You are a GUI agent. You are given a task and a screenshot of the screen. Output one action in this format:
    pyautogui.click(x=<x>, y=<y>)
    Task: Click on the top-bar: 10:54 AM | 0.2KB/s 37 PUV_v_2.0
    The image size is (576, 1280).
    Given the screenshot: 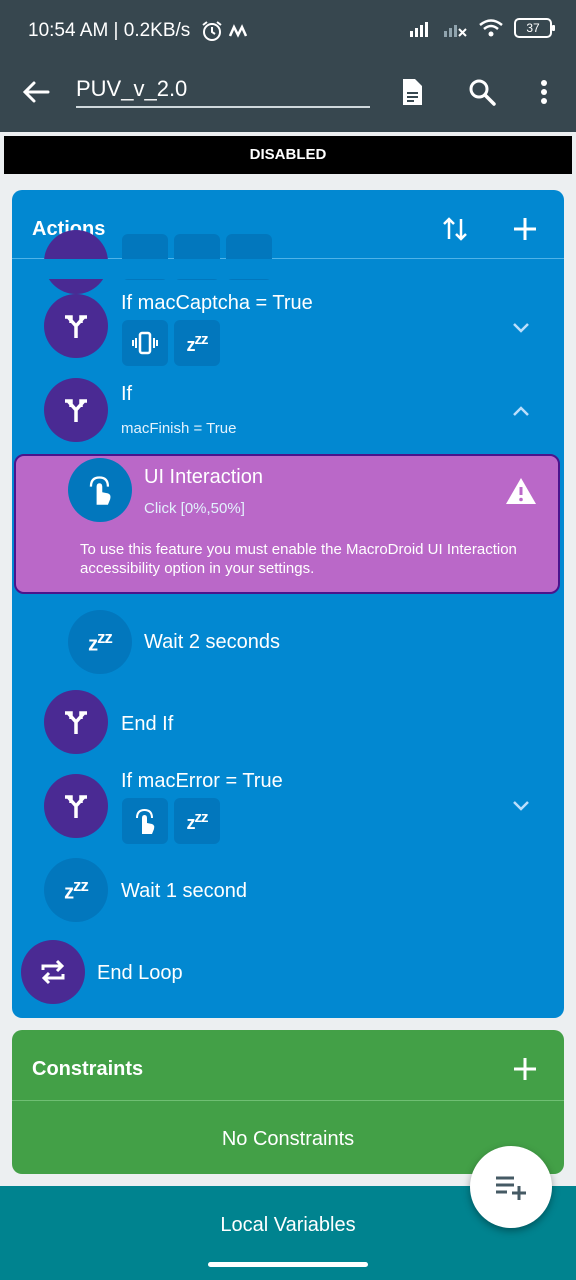 What is the action you would take?
    pyautogui.click(x=288, y=66)
    